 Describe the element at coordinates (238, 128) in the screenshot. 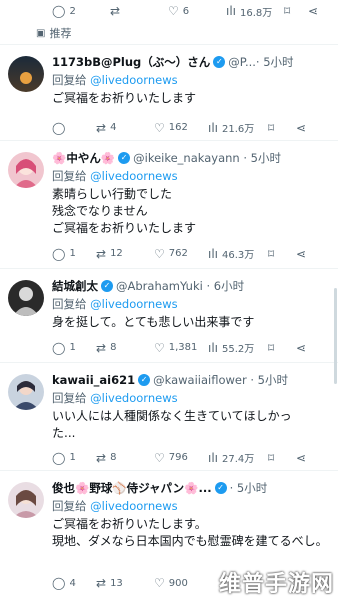

I see `views-button: ılı 21.6万` at that location.